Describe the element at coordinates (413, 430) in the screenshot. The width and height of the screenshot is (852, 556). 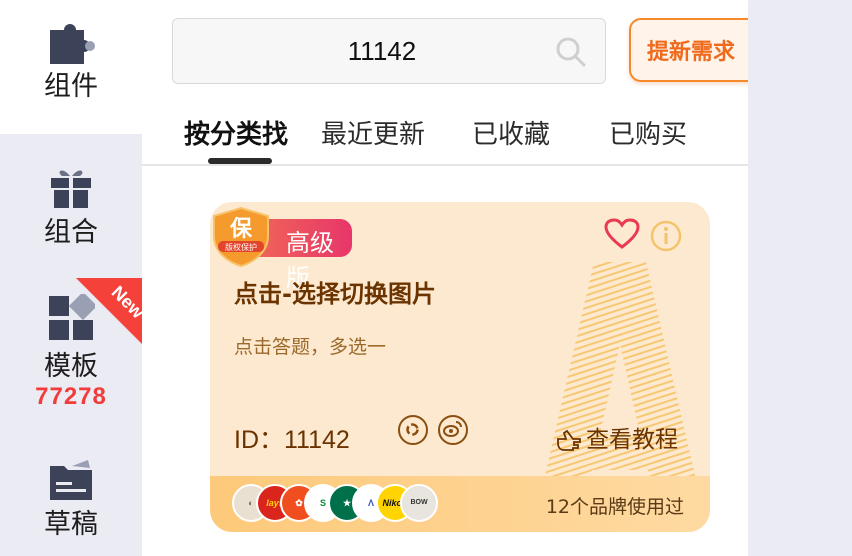
I see `share-circle-icon` at that location.